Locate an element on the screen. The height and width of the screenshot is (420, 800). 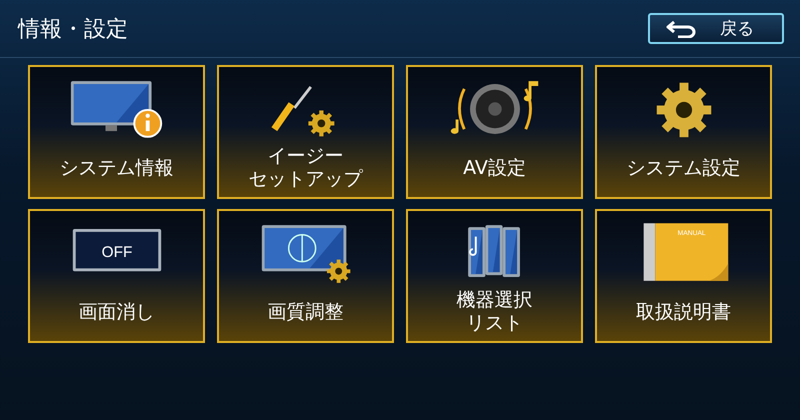
tile-label: システム設定 is located at coordinates (683, 168).